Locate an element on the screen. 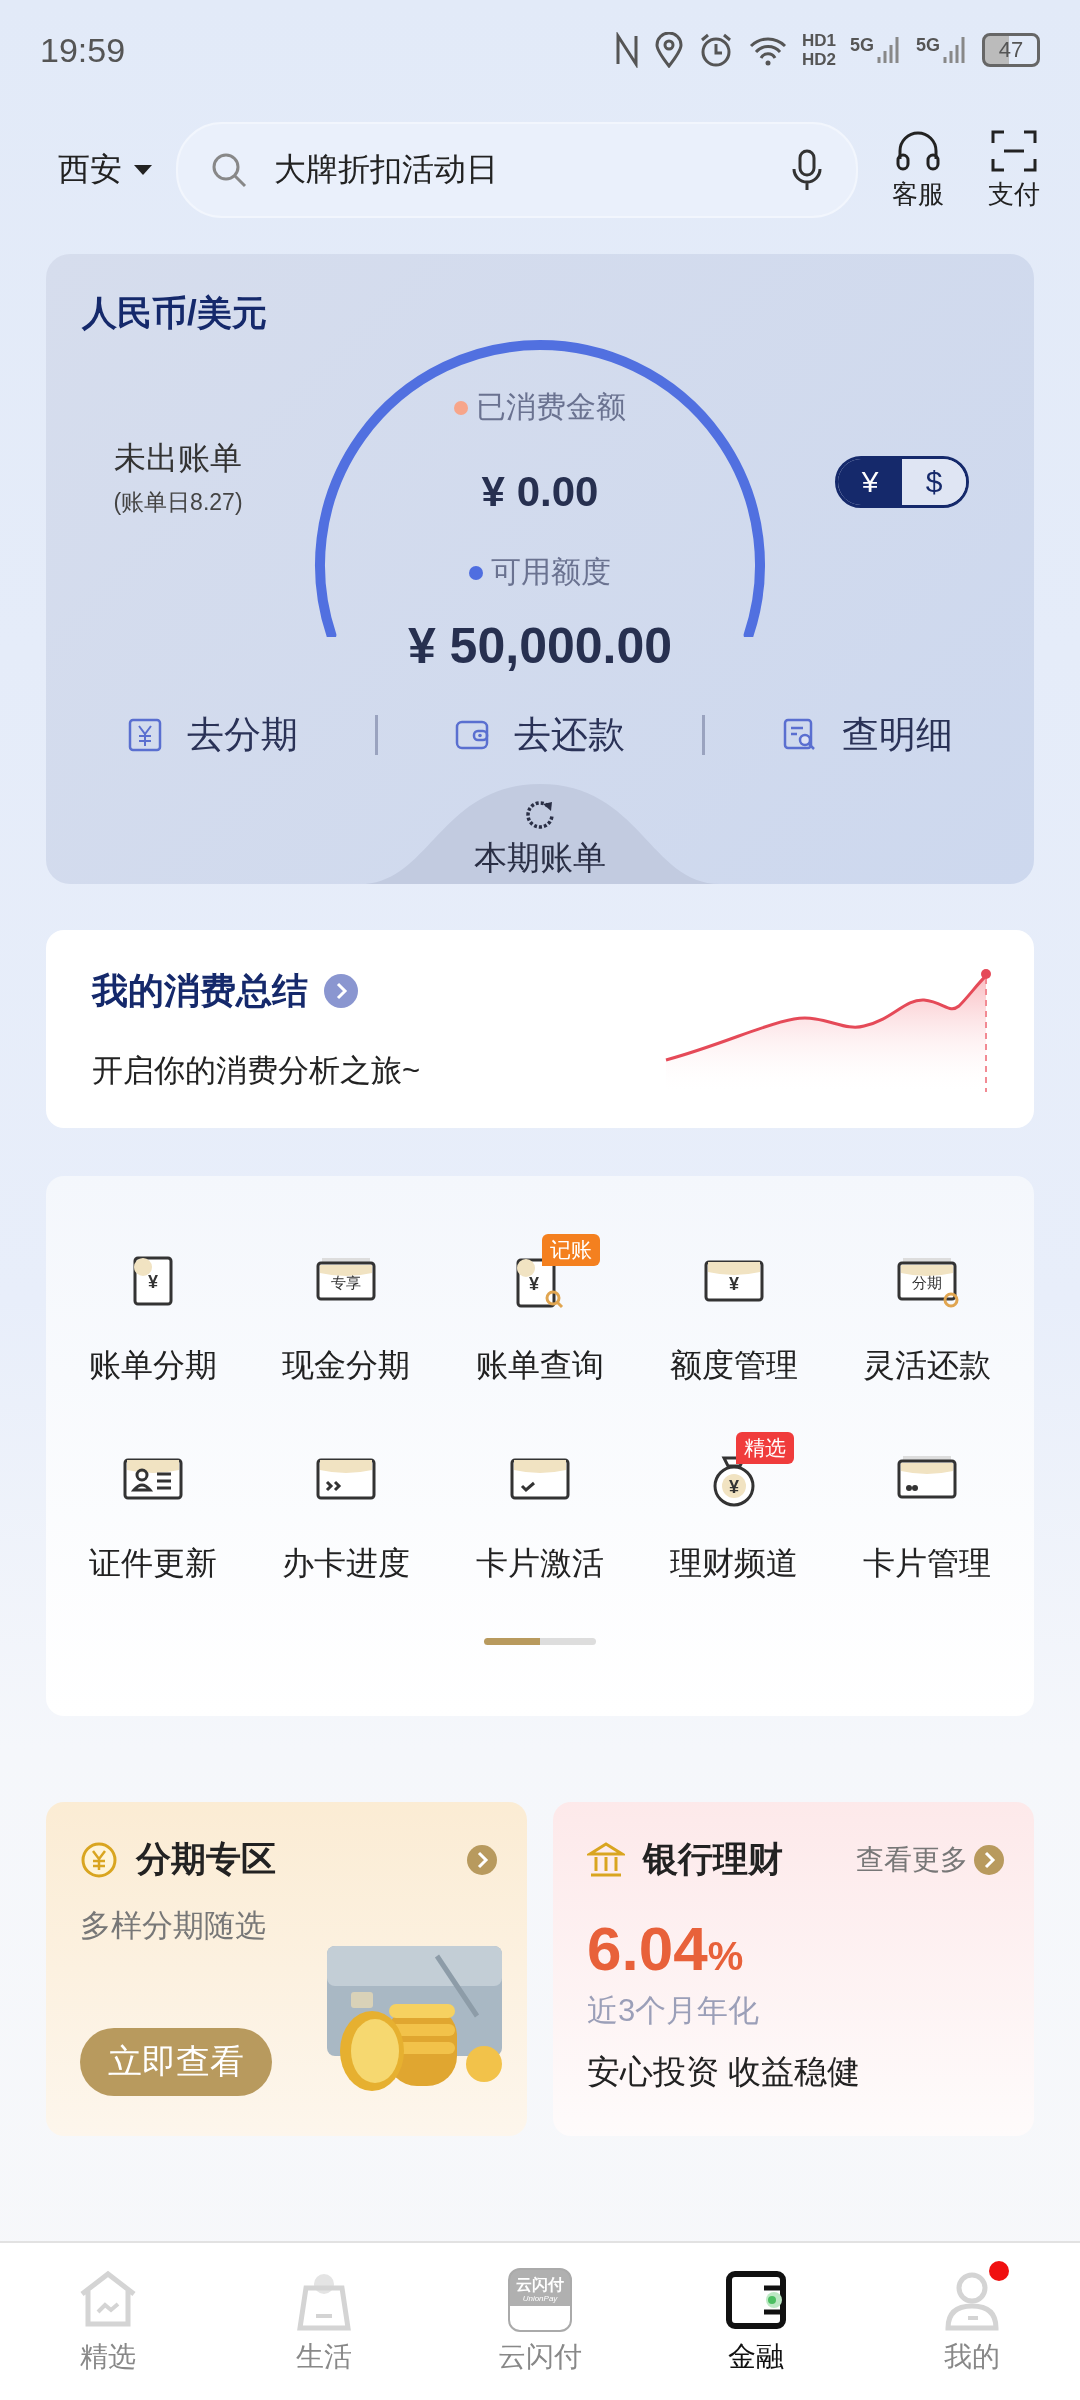  search-icon is located at coordinates (229, 170).